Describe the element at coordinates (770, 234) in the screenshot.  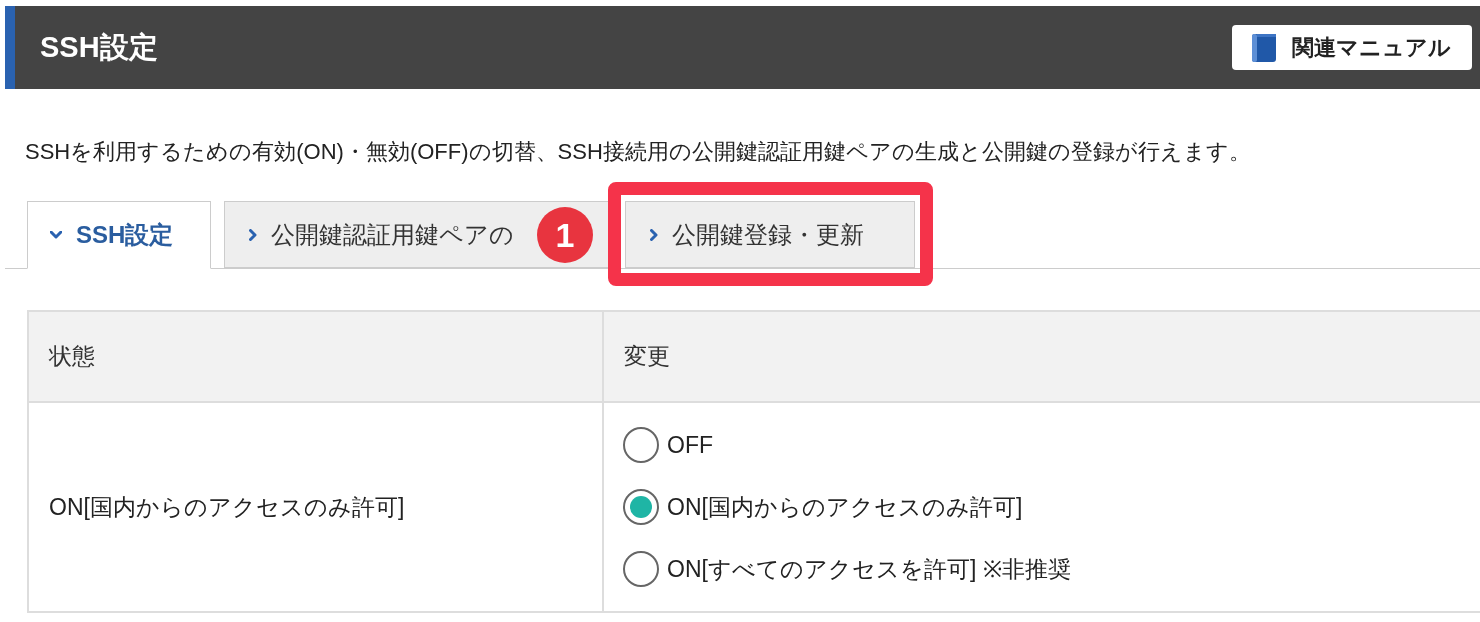
I see `tab: 公開鍵登録・更新` at that location.